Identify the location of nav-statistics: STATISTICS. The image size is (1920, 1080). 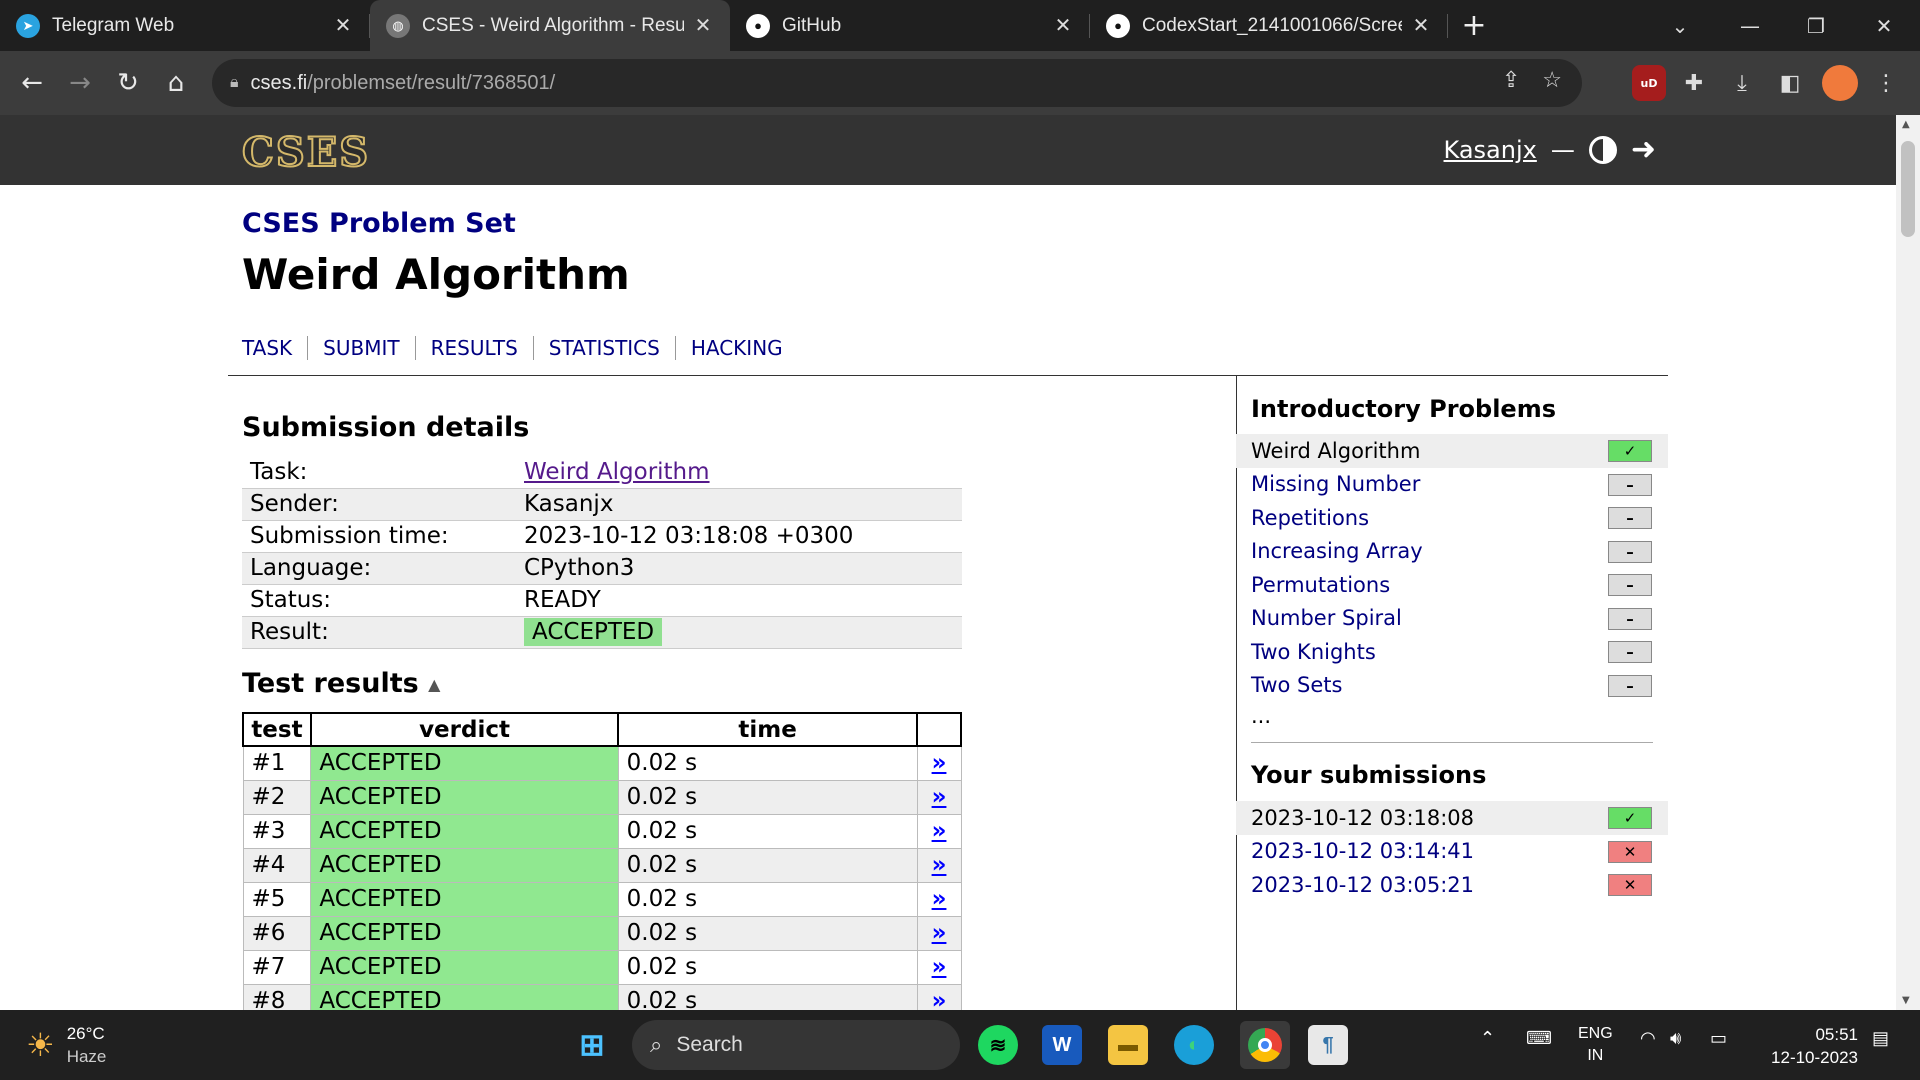
(603, 348).